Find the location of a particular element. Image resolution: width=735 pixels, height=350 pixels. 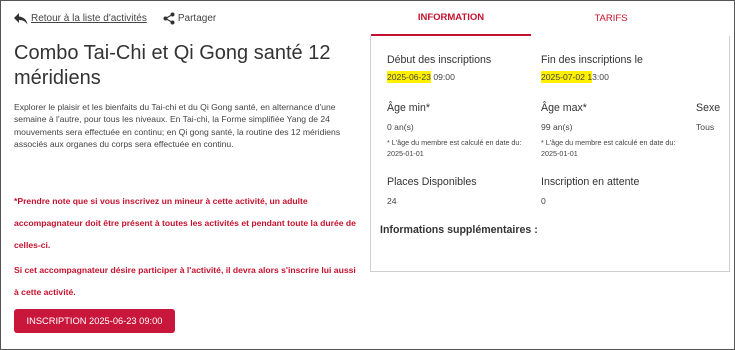

share-icon is located at coordinates (169, 18).